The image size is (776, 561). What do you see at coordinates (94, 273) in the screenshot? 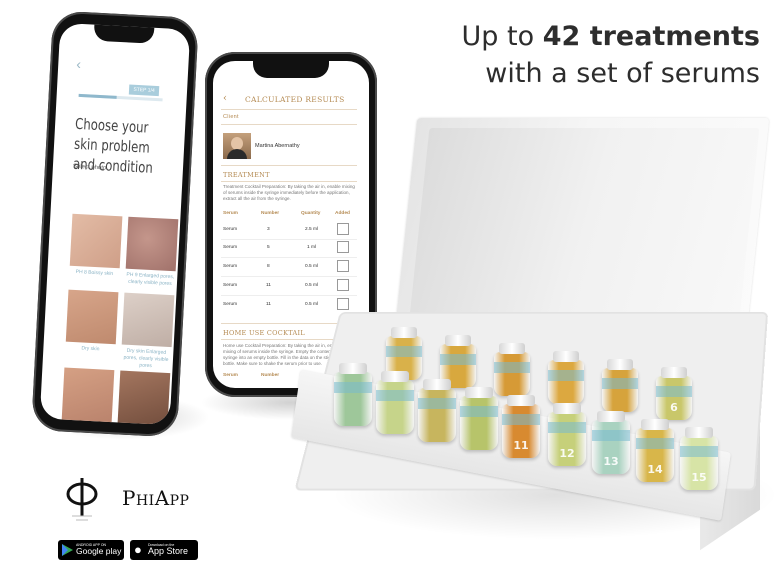
I see `skin-photo-label: PH 8 Boissy skin` at bounding box center [94, 273].